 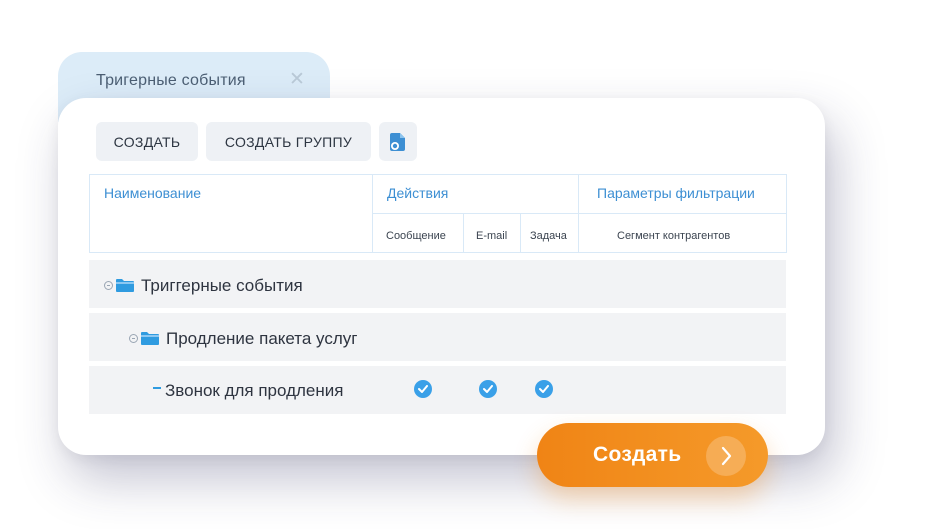 I want to click on row-label: Триггерные события, so click(x=222, y=285).